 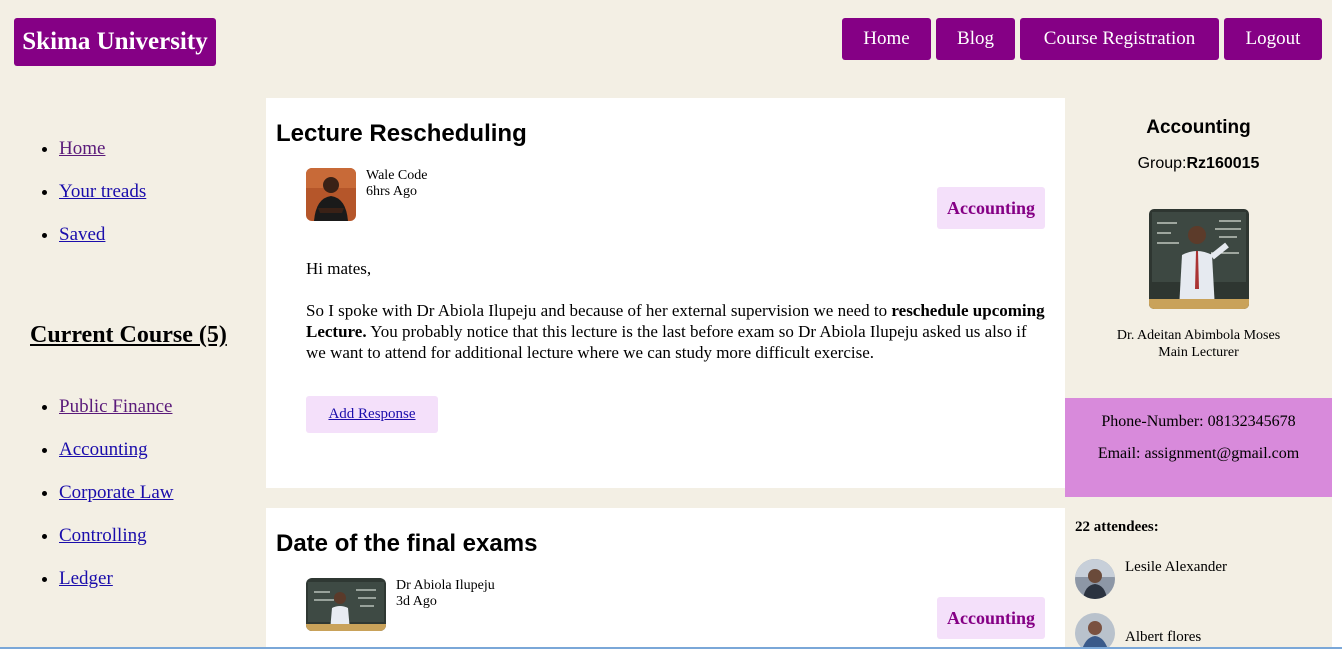 What do you see at coordinates (116, 492) in the screenshot?
I see `course-link-corporate-law: Corporate Law` at bounding box center [116, 492].